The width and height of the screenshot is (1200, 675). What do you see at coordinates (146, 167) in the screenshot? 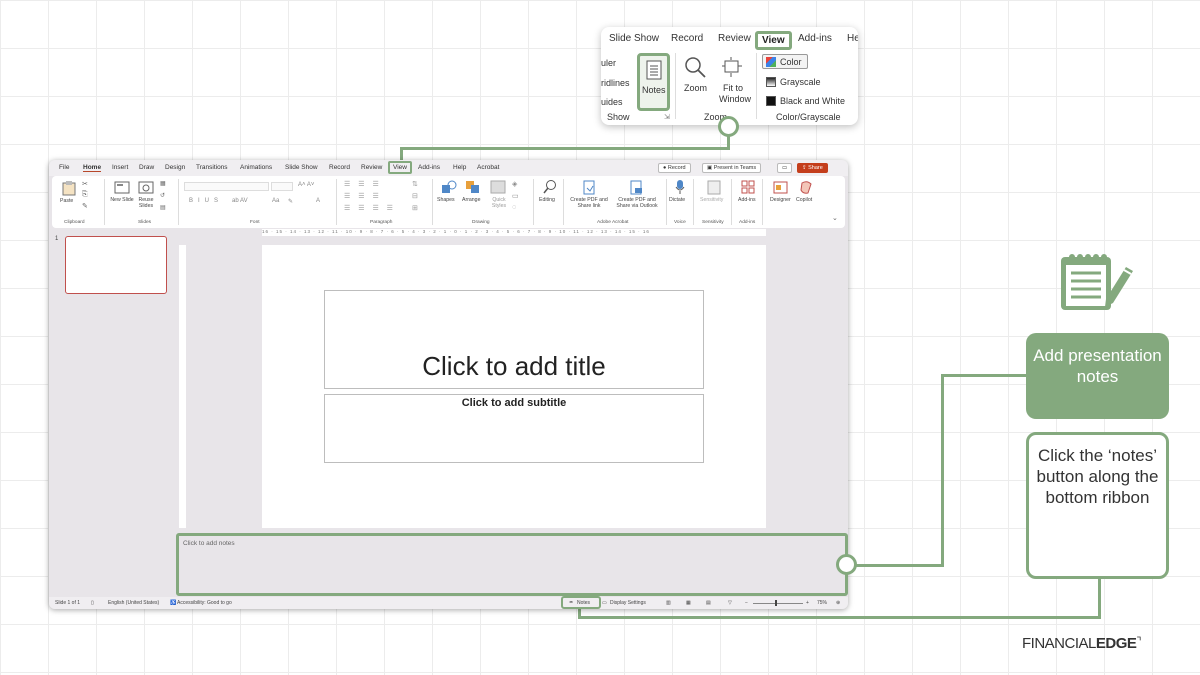
I see `tab-draw: Draw` at bounding box center [146, 167].